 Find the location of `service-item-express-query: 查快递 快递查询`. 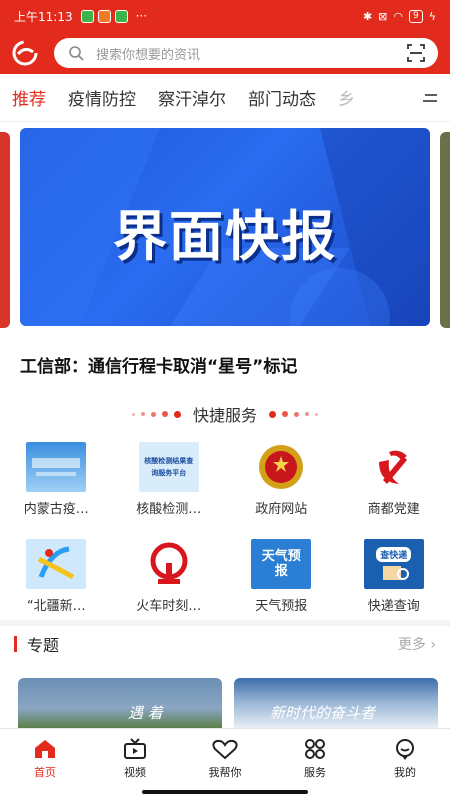

service-item-express-query: 查快递 快递查询 is located at coordinates (394, 576).